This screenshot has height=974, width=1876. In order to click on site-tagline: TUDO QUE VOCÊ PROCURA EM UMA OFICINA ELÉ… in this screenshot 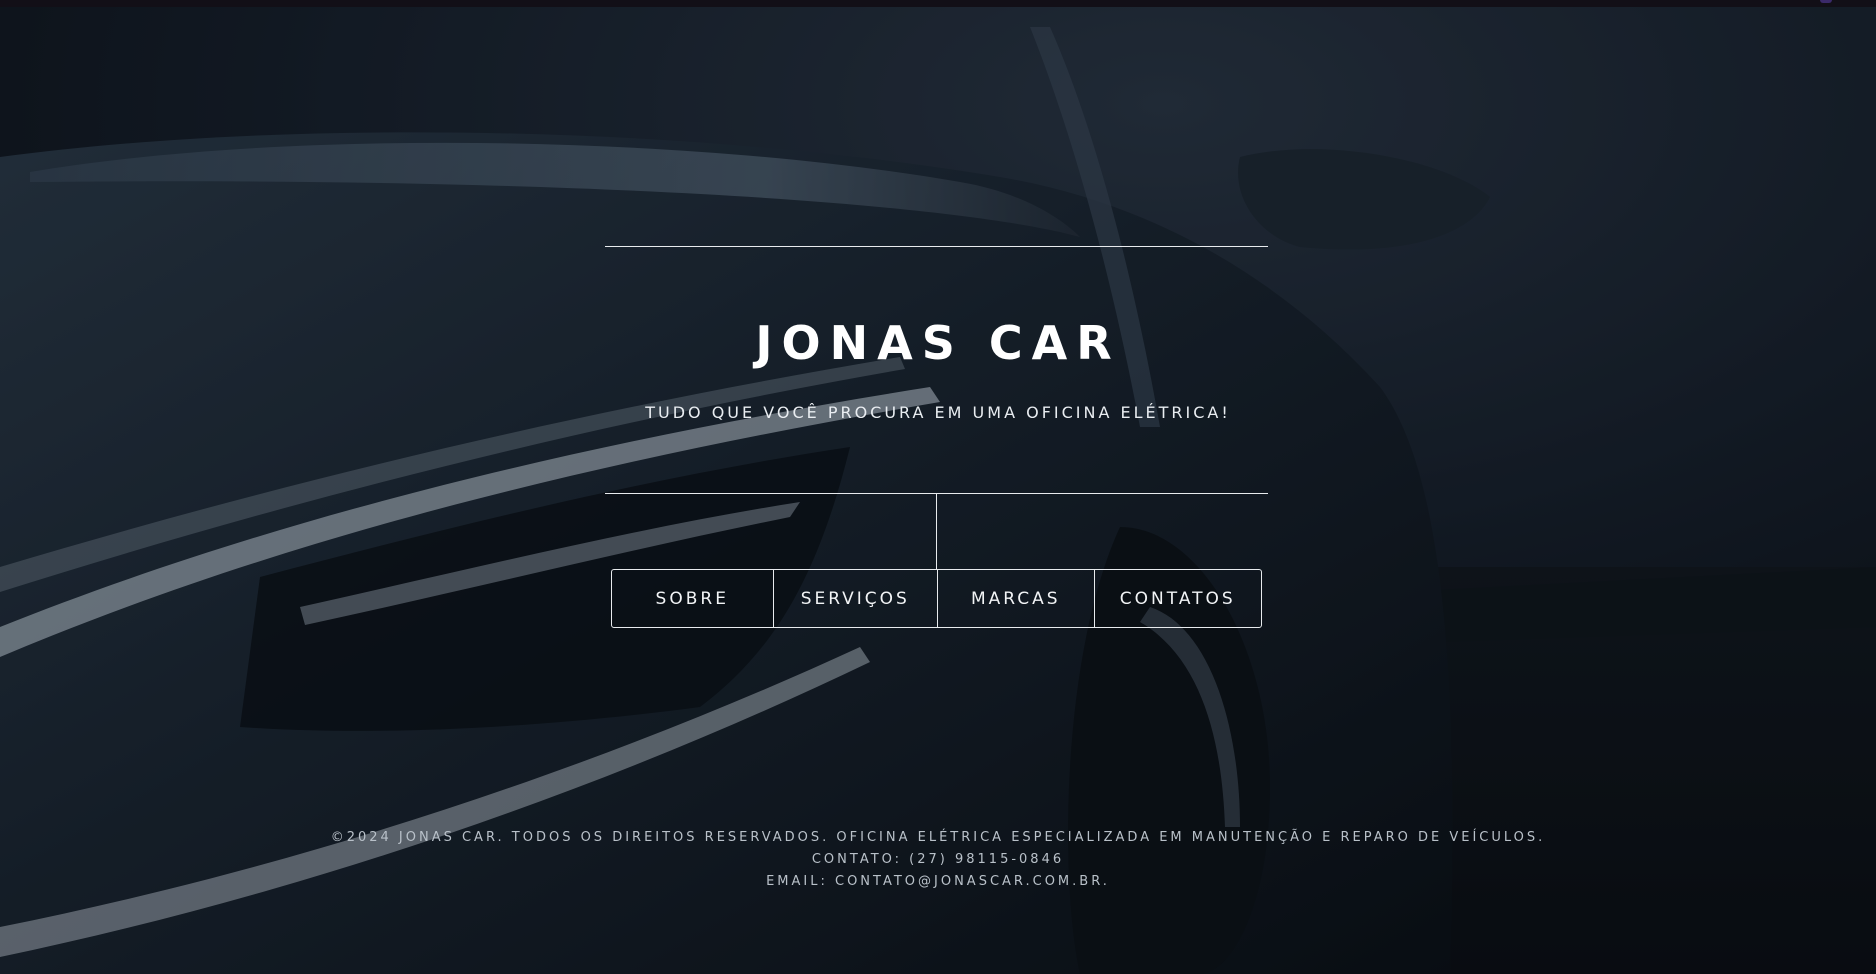, I will do `click(938, 412)`.